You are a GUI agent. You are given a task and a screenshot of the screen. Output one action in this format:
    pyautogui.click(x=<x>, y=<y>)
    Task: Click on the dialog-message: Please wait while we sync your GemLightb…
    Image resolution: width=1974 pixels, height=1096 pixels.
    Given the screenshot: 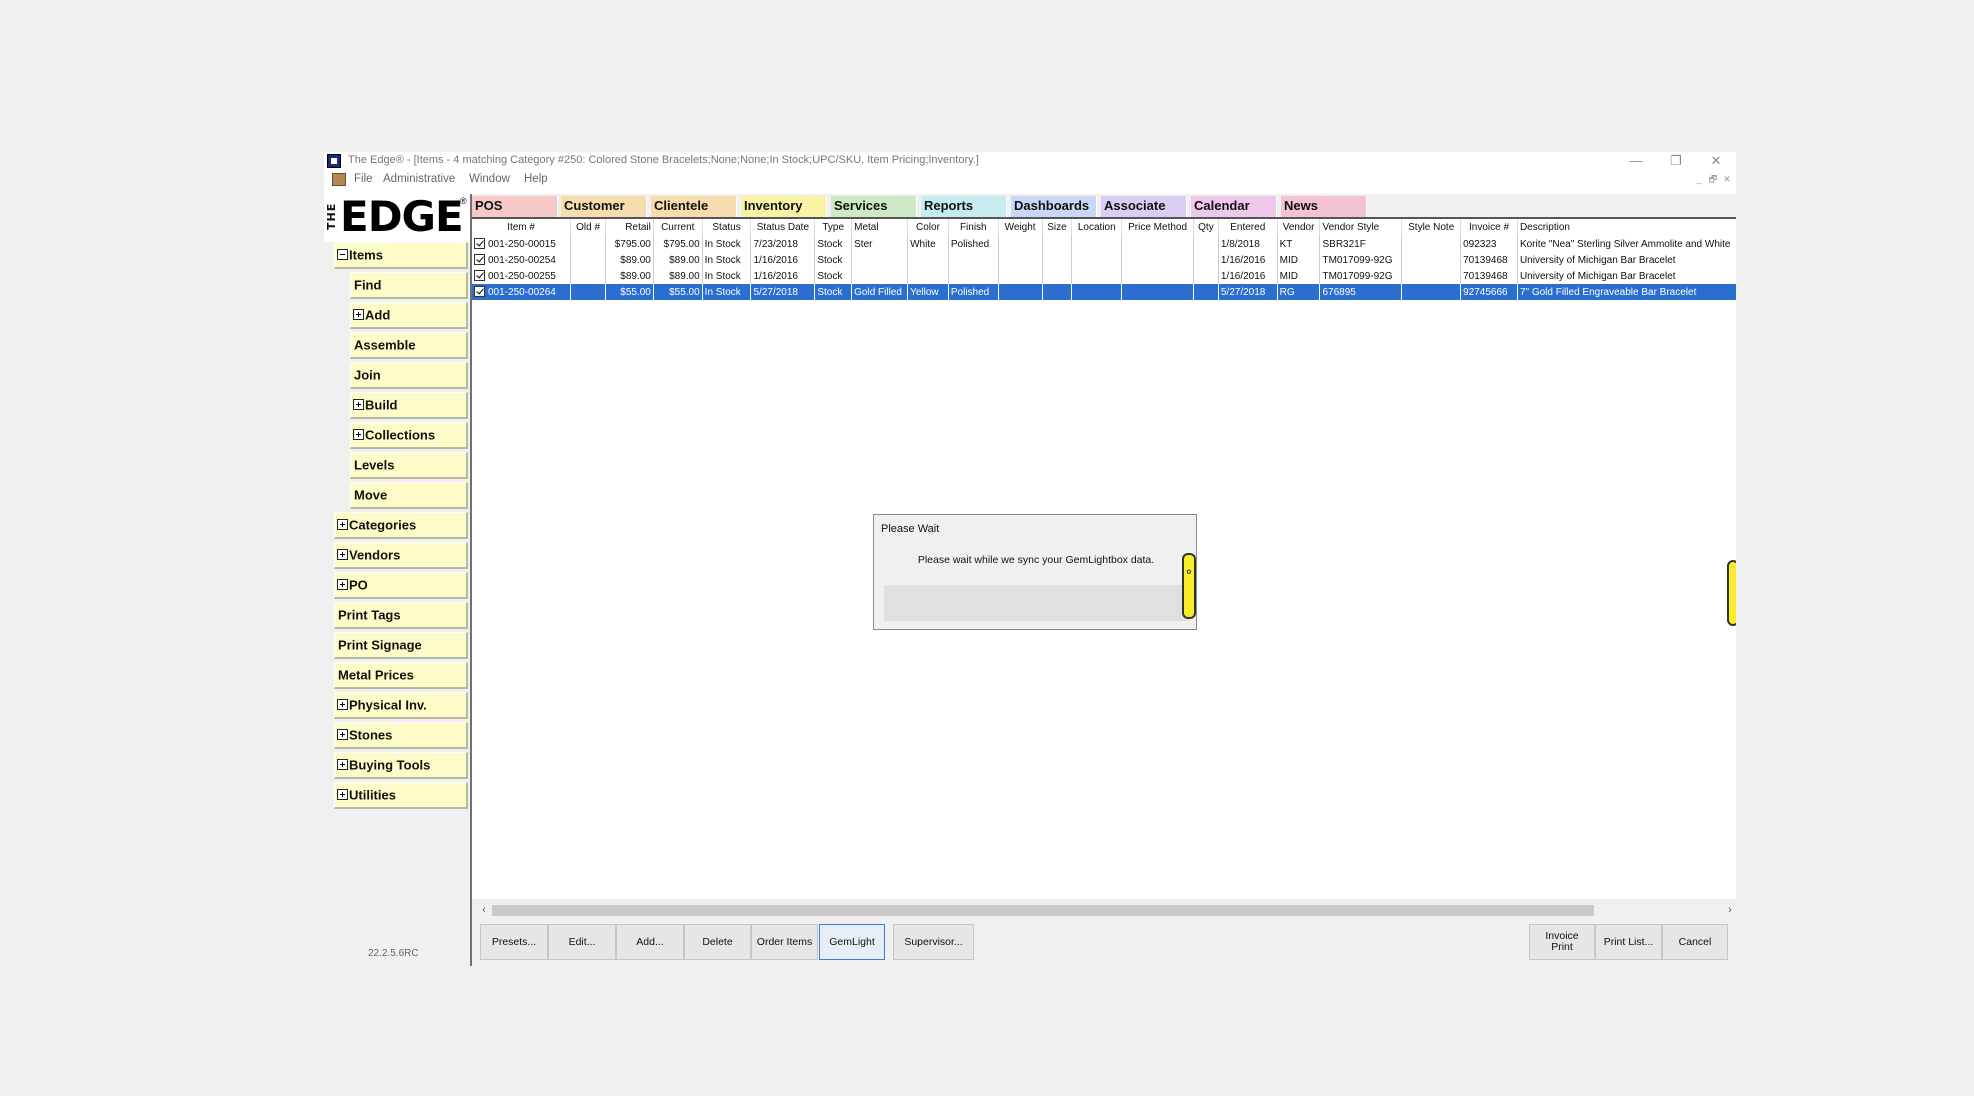 What is the action you would take?
    pyautogui.click(x=1036, y=560)
    